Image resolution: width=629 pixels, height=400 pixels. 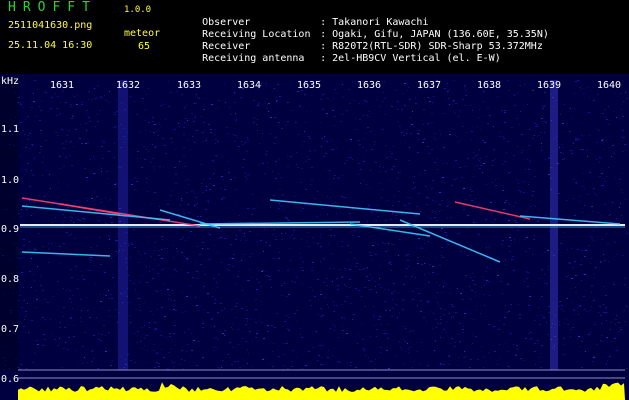 What do you see at coordinates (62, 85) in the screenshot?
I see `time-tick: 1631` at bounding box center [62, 85].